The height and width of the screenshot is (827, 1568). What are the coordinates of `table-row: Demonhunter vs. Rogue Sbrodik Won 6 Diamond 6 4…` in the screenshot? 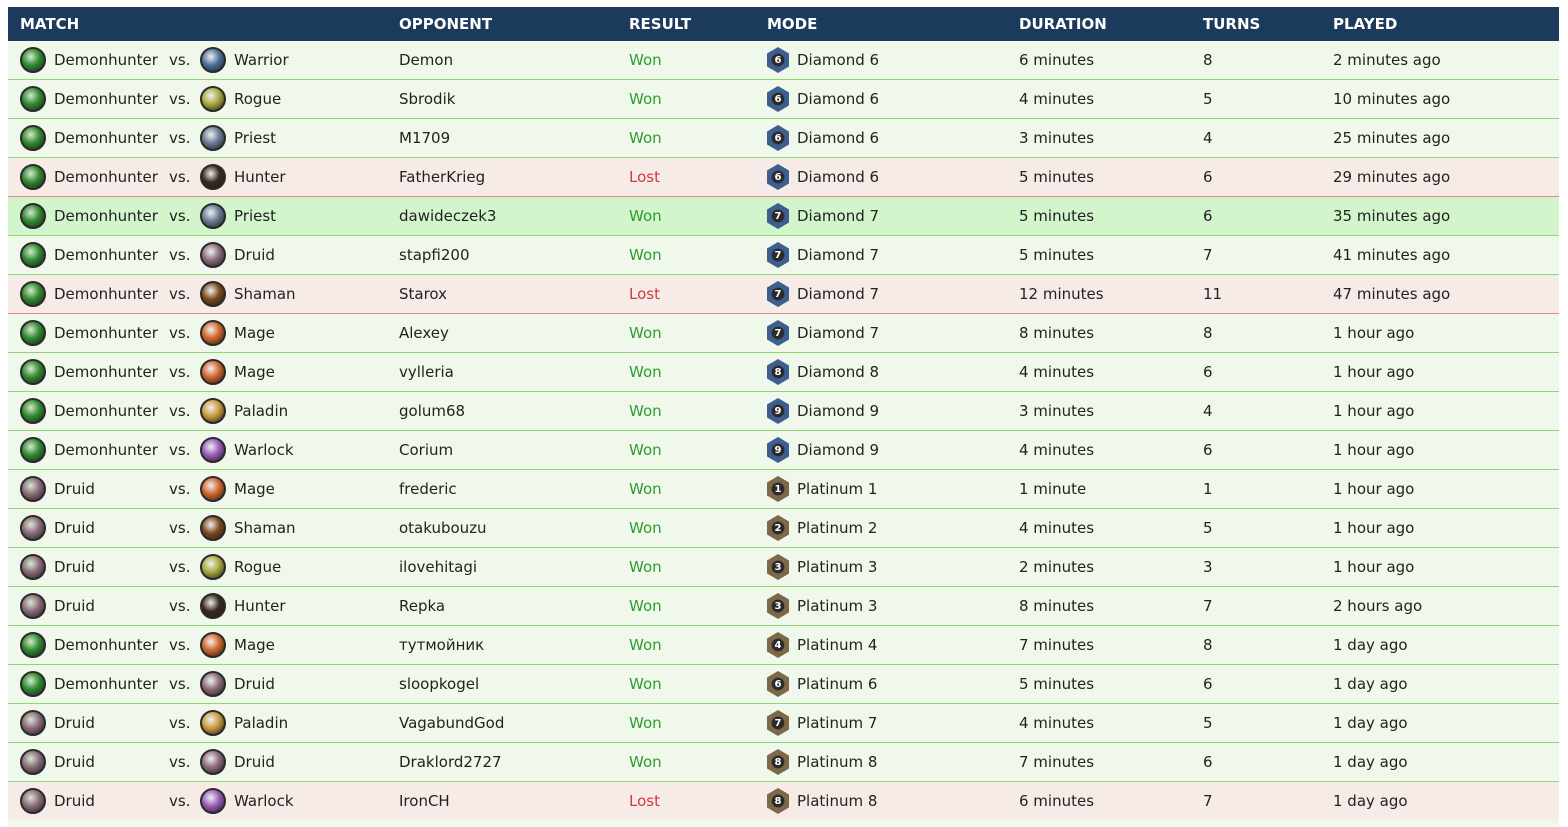 It's located at (783, 99).